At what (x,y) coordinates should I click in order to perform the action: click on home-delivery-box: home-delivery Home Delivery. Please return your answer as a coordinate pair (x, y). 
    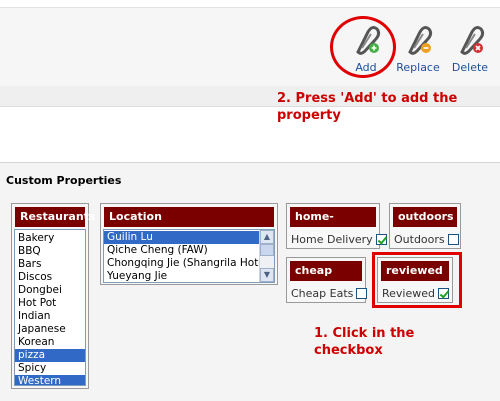
    Looking at the image, I should click on (336, 226).